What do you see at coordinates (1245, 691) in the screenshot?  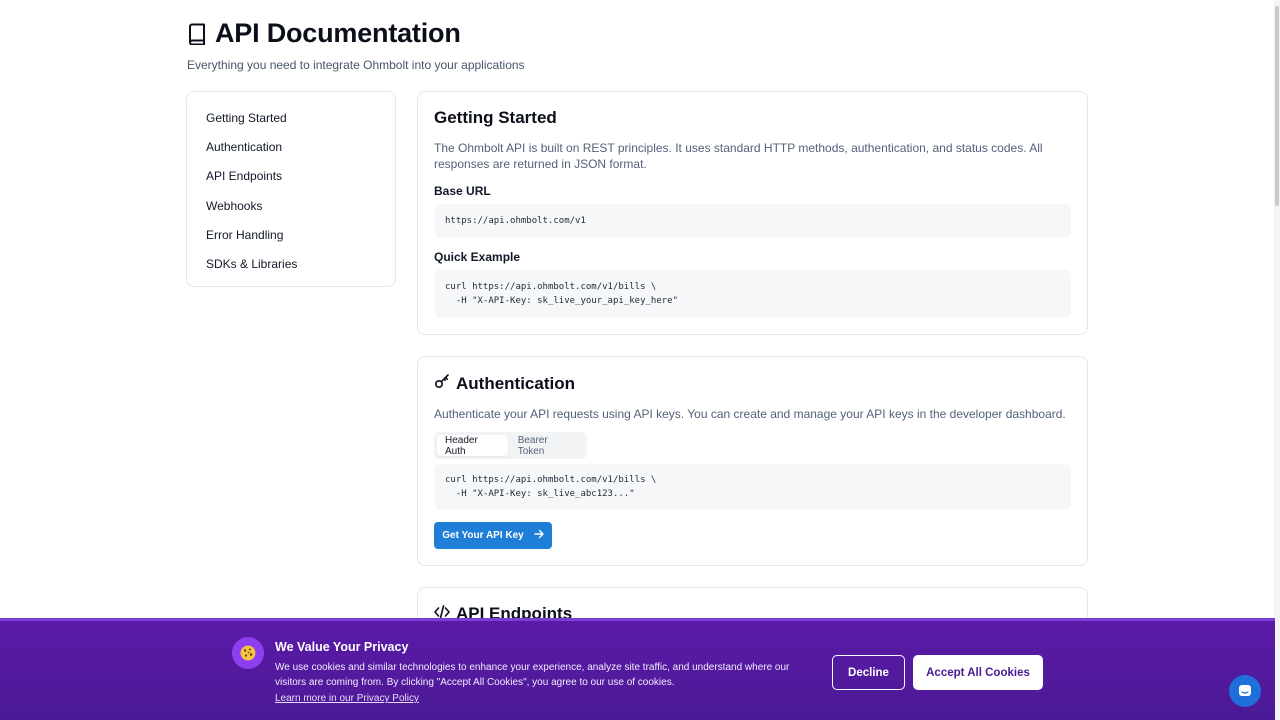 I see `chat-icon` at bounding box center [1245, 691].